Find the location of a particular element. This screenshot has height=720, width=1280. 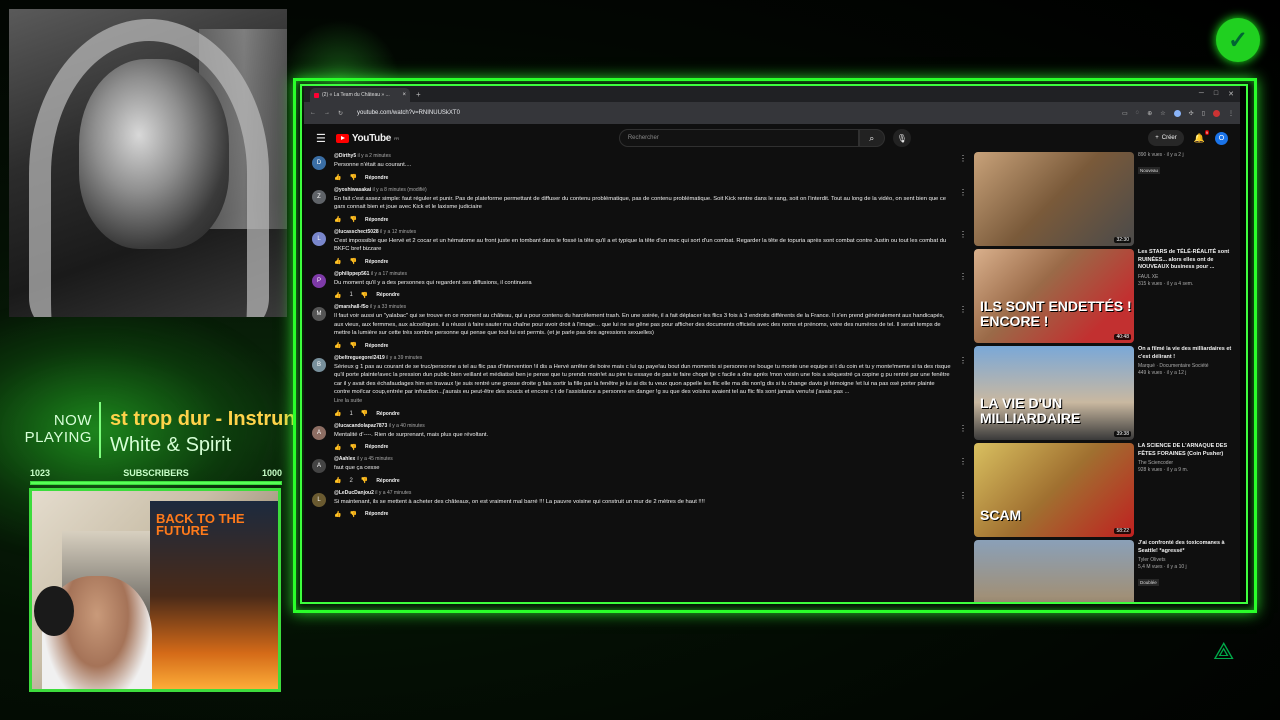

comment-author: @lucasschect5028 is located at coordinates (356, 232).